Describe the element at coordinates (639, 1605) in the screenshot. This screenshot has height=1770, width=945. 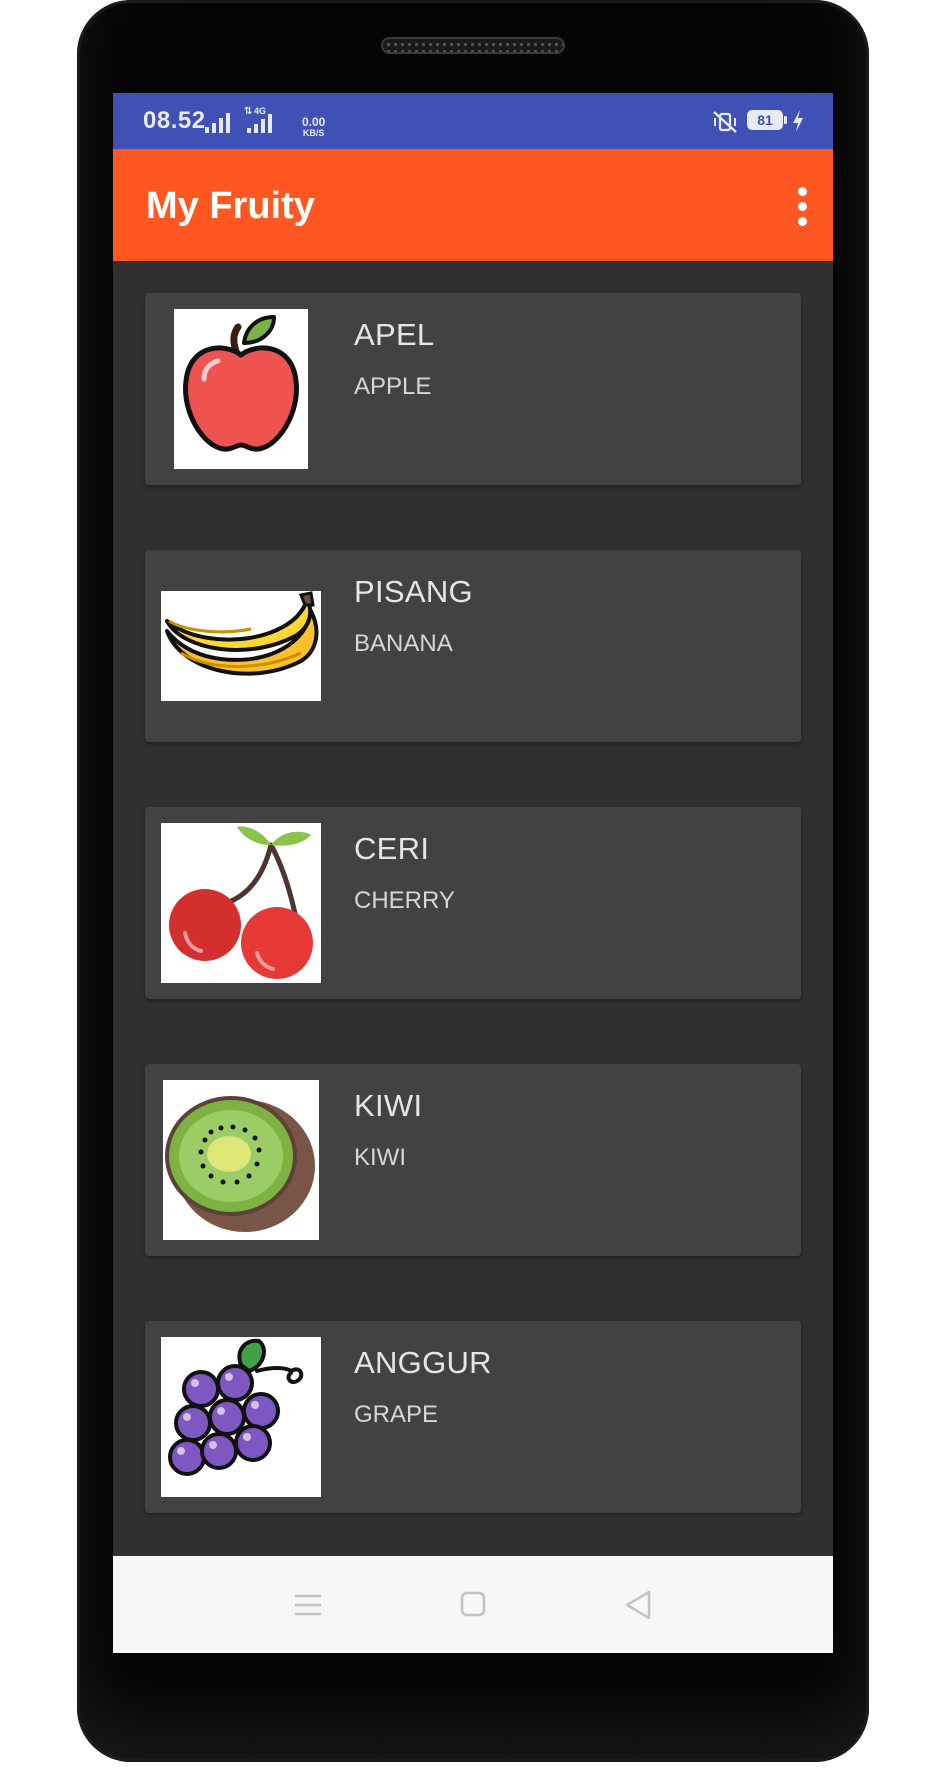
I see `back-icon` at that location.